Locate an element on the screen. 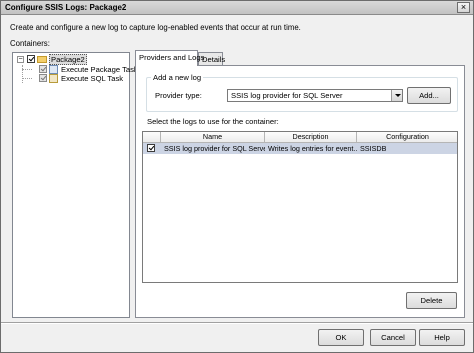 This screenshot has width=474, height=353. execute-sql-task-checkbox is located at coordinates (43, 78).